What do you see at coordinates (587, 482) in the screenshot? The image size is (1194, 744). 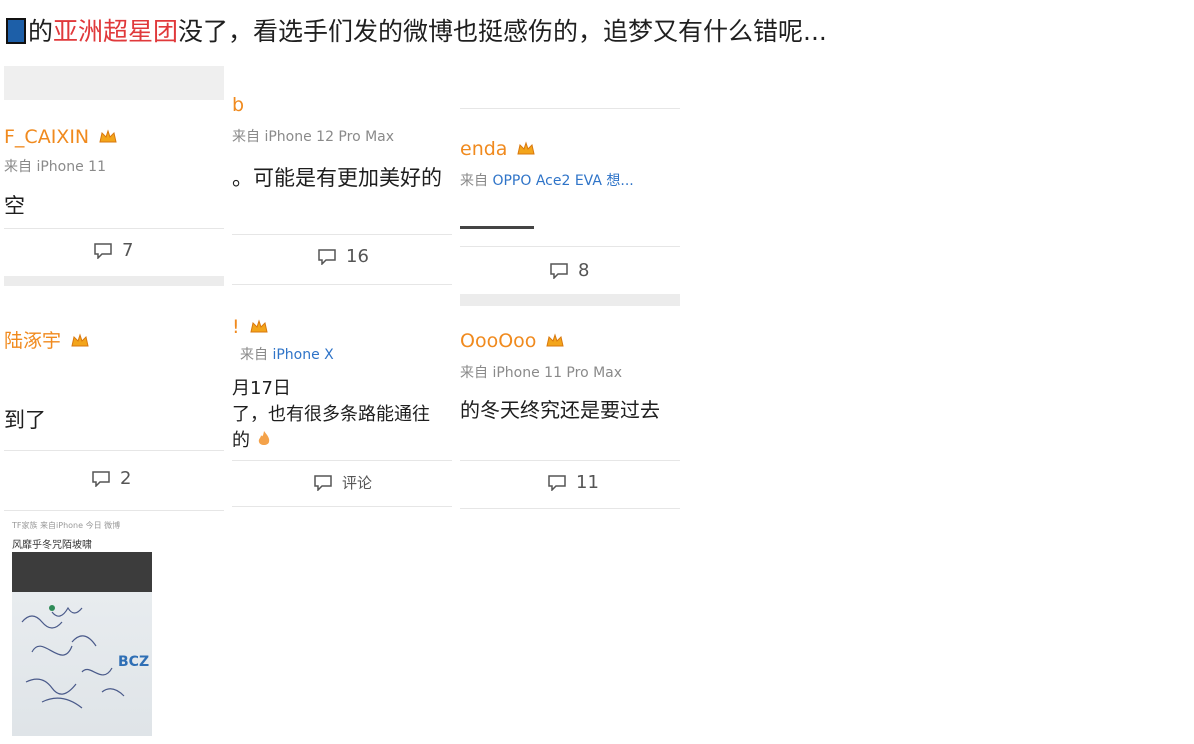 I see `comment-count: 11` at bounding box center [587, 482].